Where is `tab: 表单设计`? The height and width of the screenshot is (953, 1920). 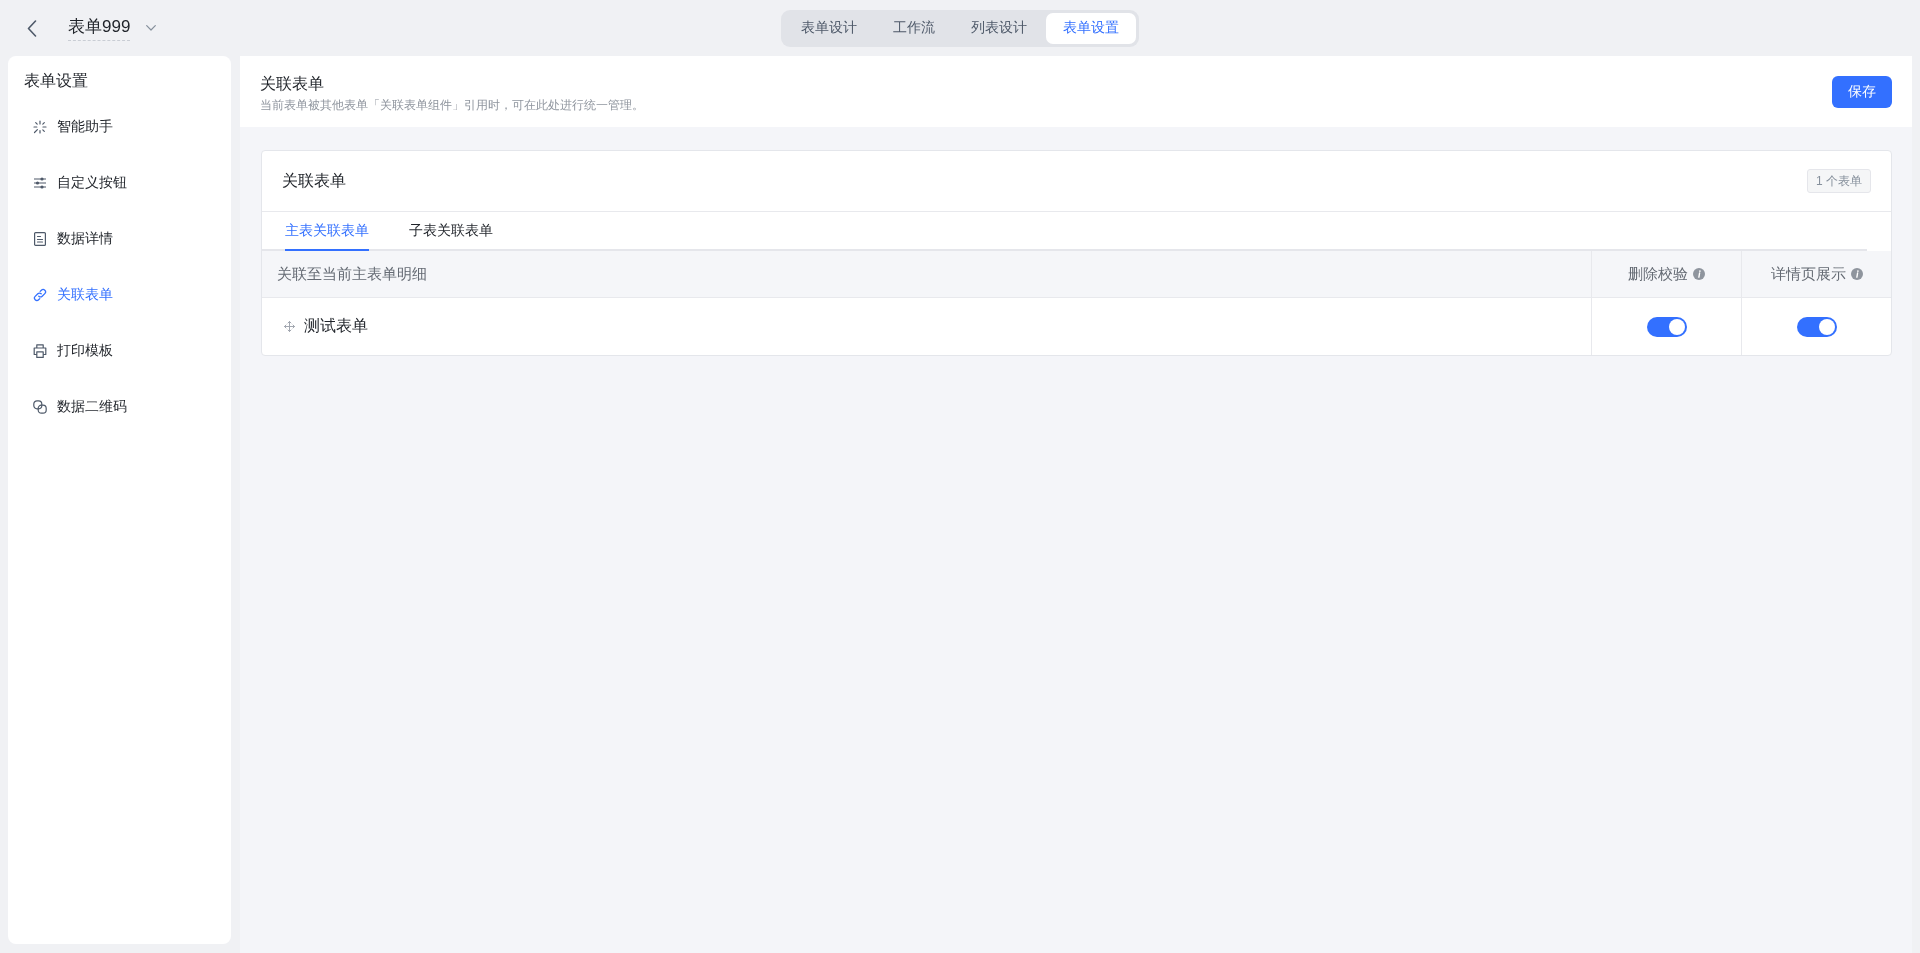
tab: 表单设计 is located at coordinates (829, 28).